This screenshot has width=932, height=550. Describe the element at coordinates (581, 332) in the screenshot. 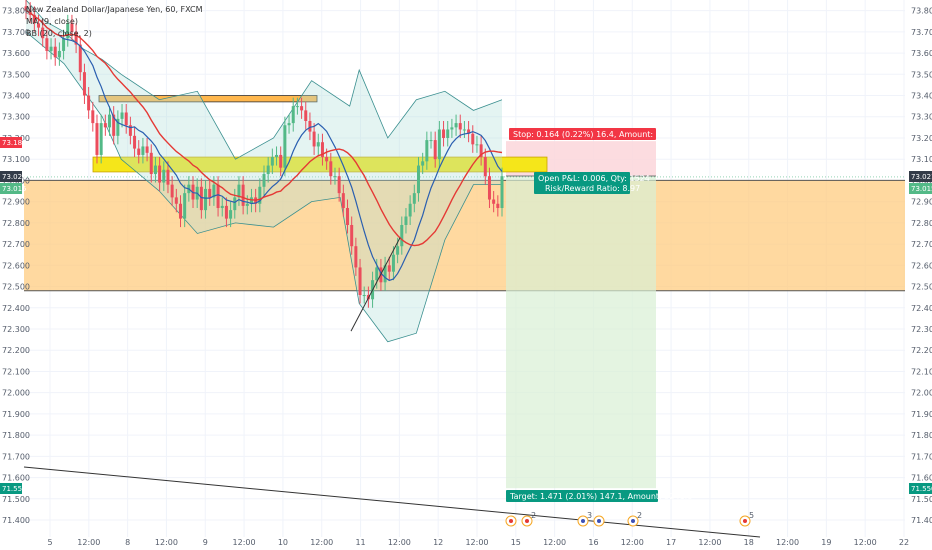

I see `target-zone` at that location.